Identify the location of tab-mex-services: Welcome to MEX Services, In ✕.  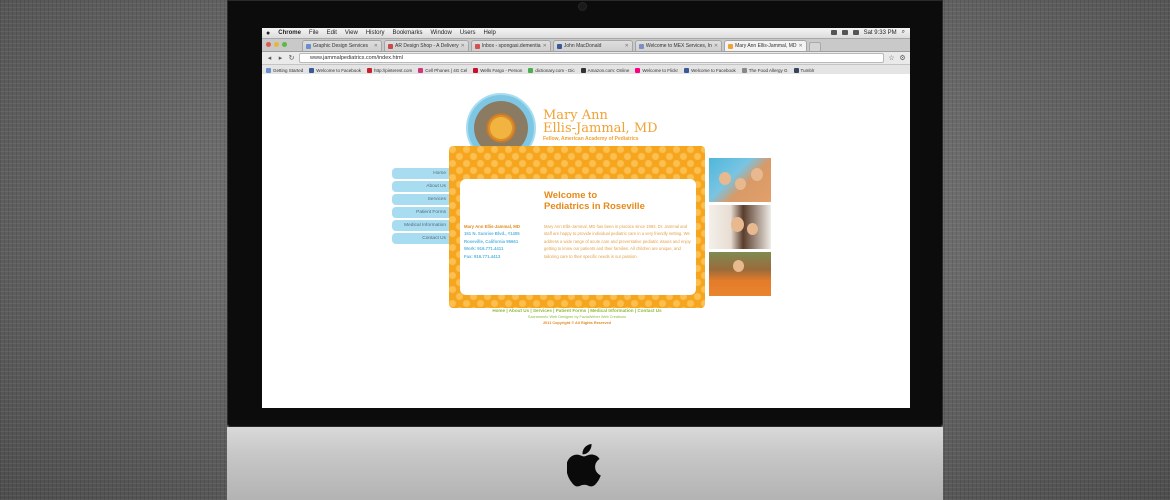
(678, 45).